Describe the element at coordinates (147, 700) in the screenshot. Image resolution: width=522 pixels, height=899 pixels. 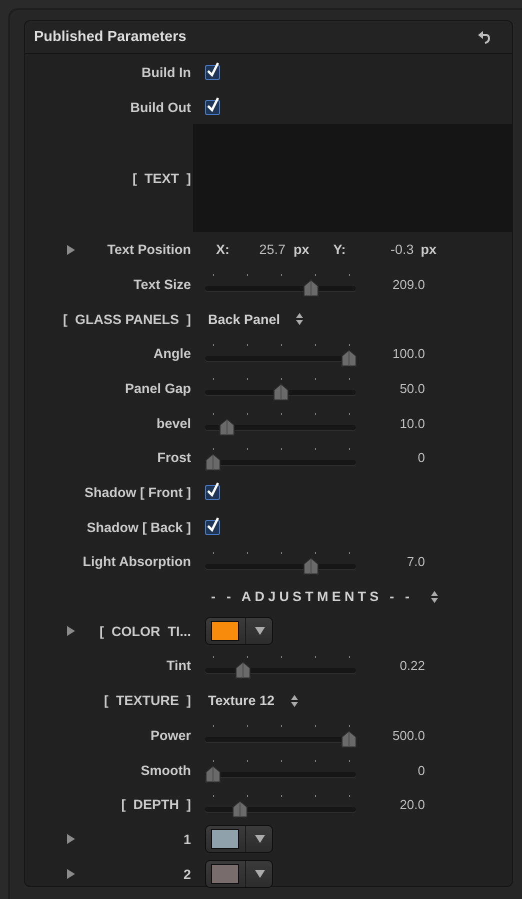
I see `parameter-label: [ TEXTURE ]` at that location.